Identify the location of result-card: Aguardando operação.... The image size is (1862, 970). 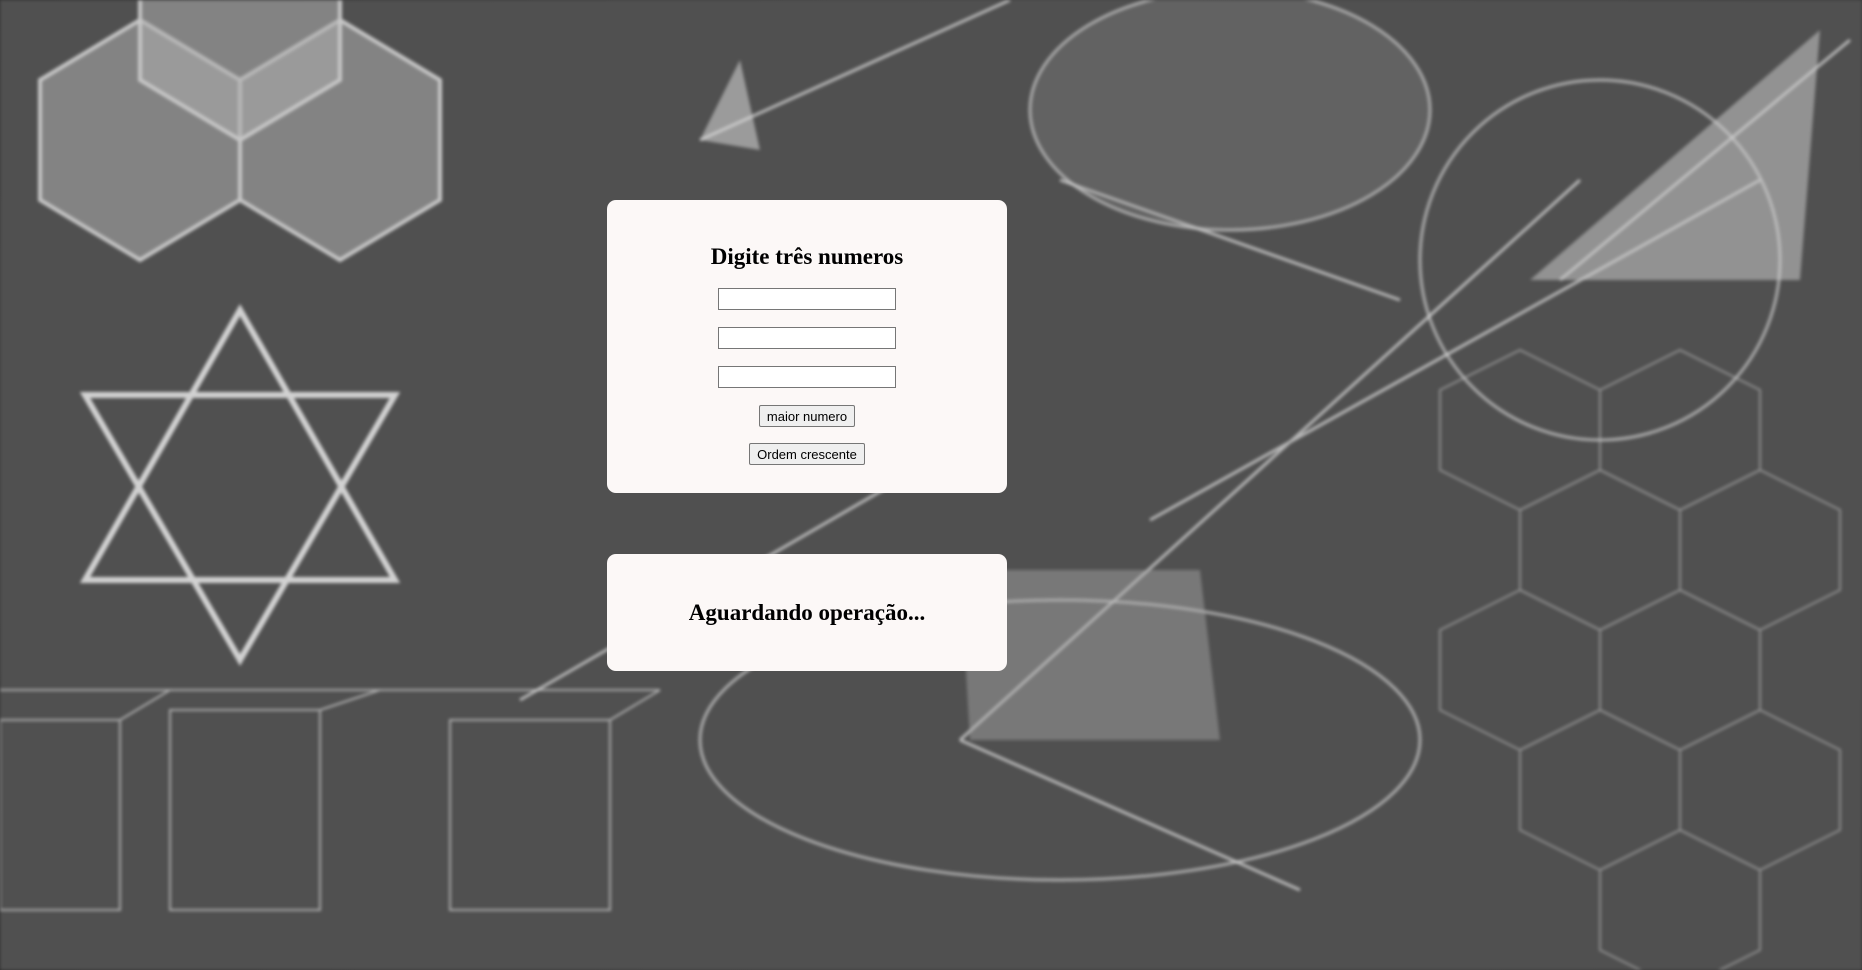
(807, 612).